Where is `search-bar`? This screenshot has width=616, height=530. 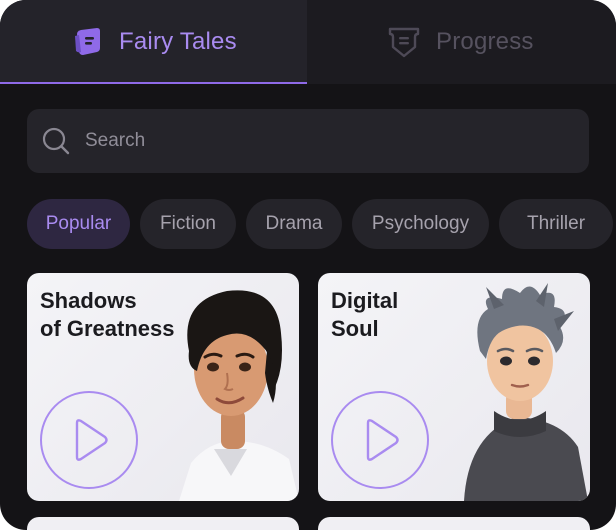 search-bar is located at coordinates (308, 141).